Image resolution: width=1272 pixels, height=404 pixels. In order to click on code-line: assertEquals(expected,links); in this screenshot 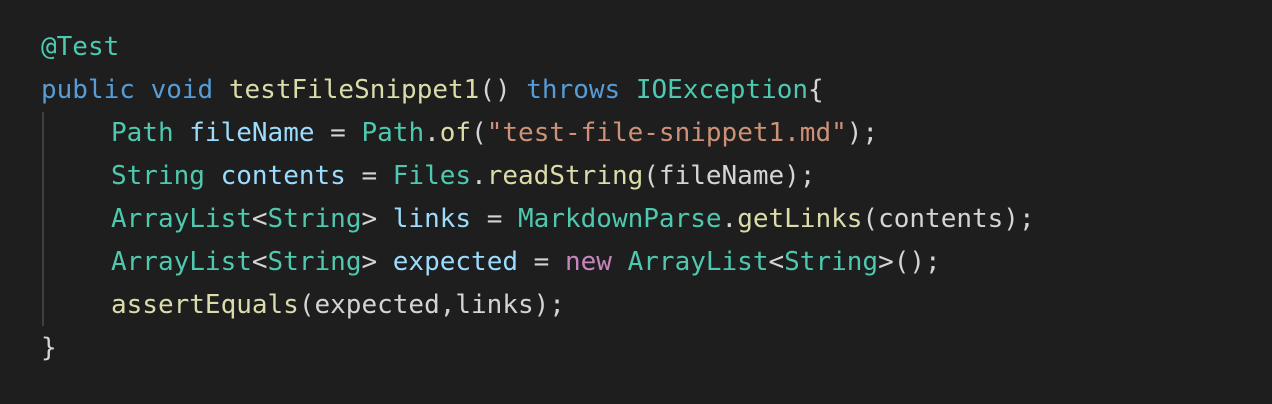, I will do `click(538, 305)`.